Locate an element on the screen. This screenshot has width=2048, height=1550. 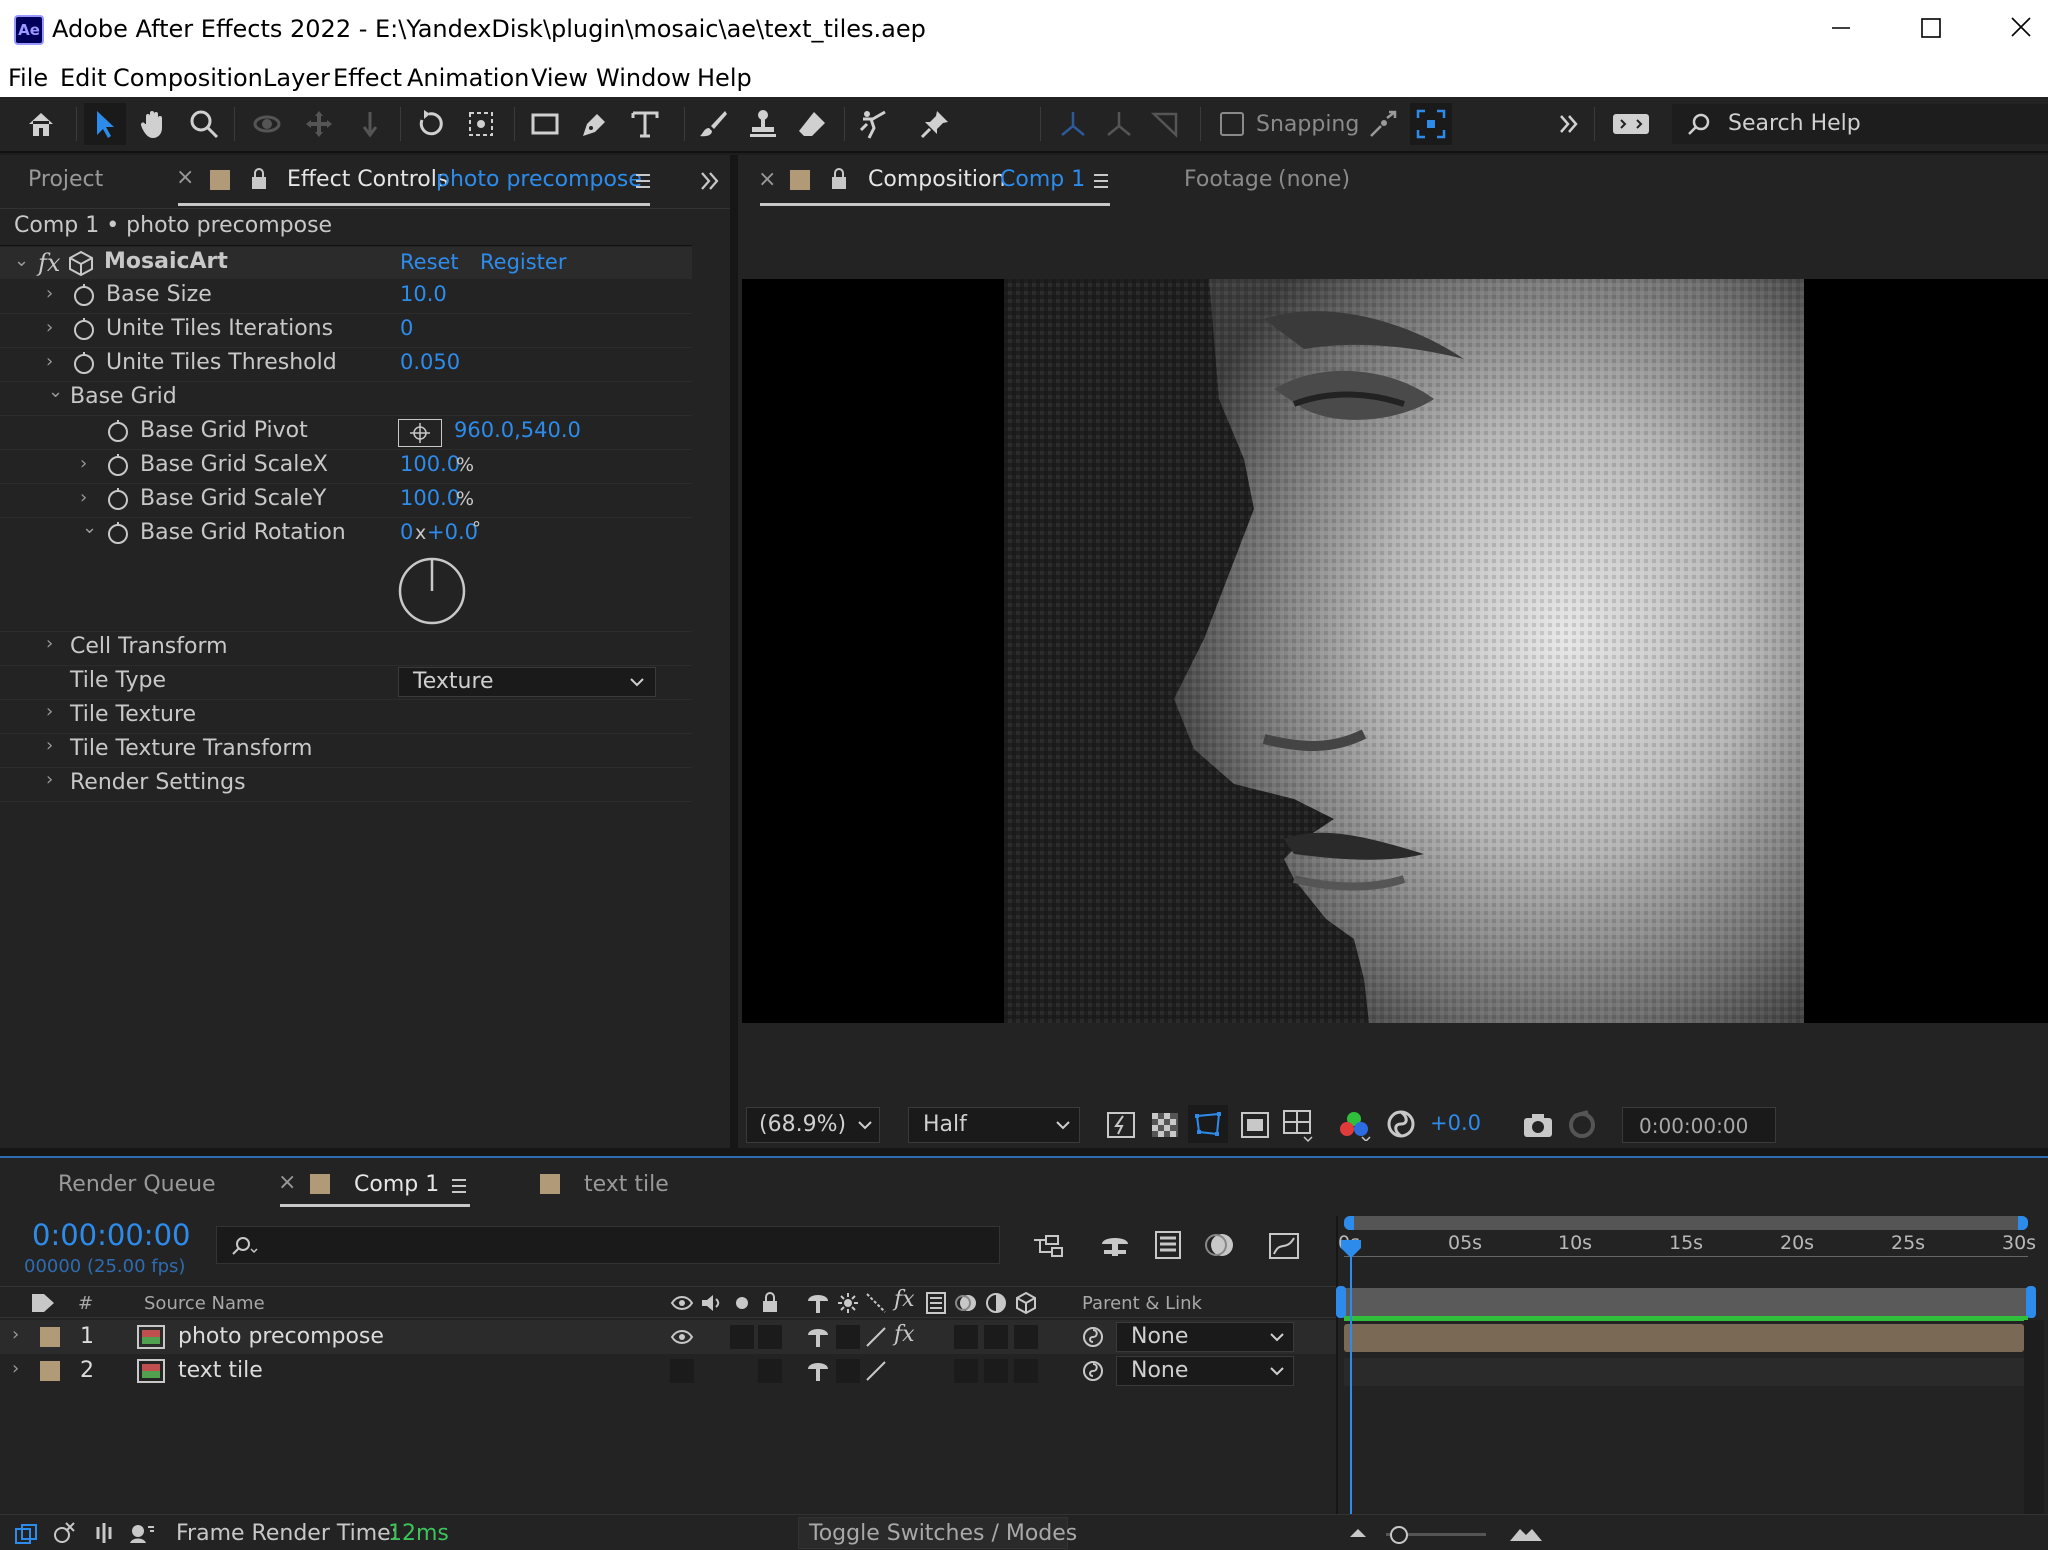
adjustment-layer-icon is located at coordinates (996, 1303).